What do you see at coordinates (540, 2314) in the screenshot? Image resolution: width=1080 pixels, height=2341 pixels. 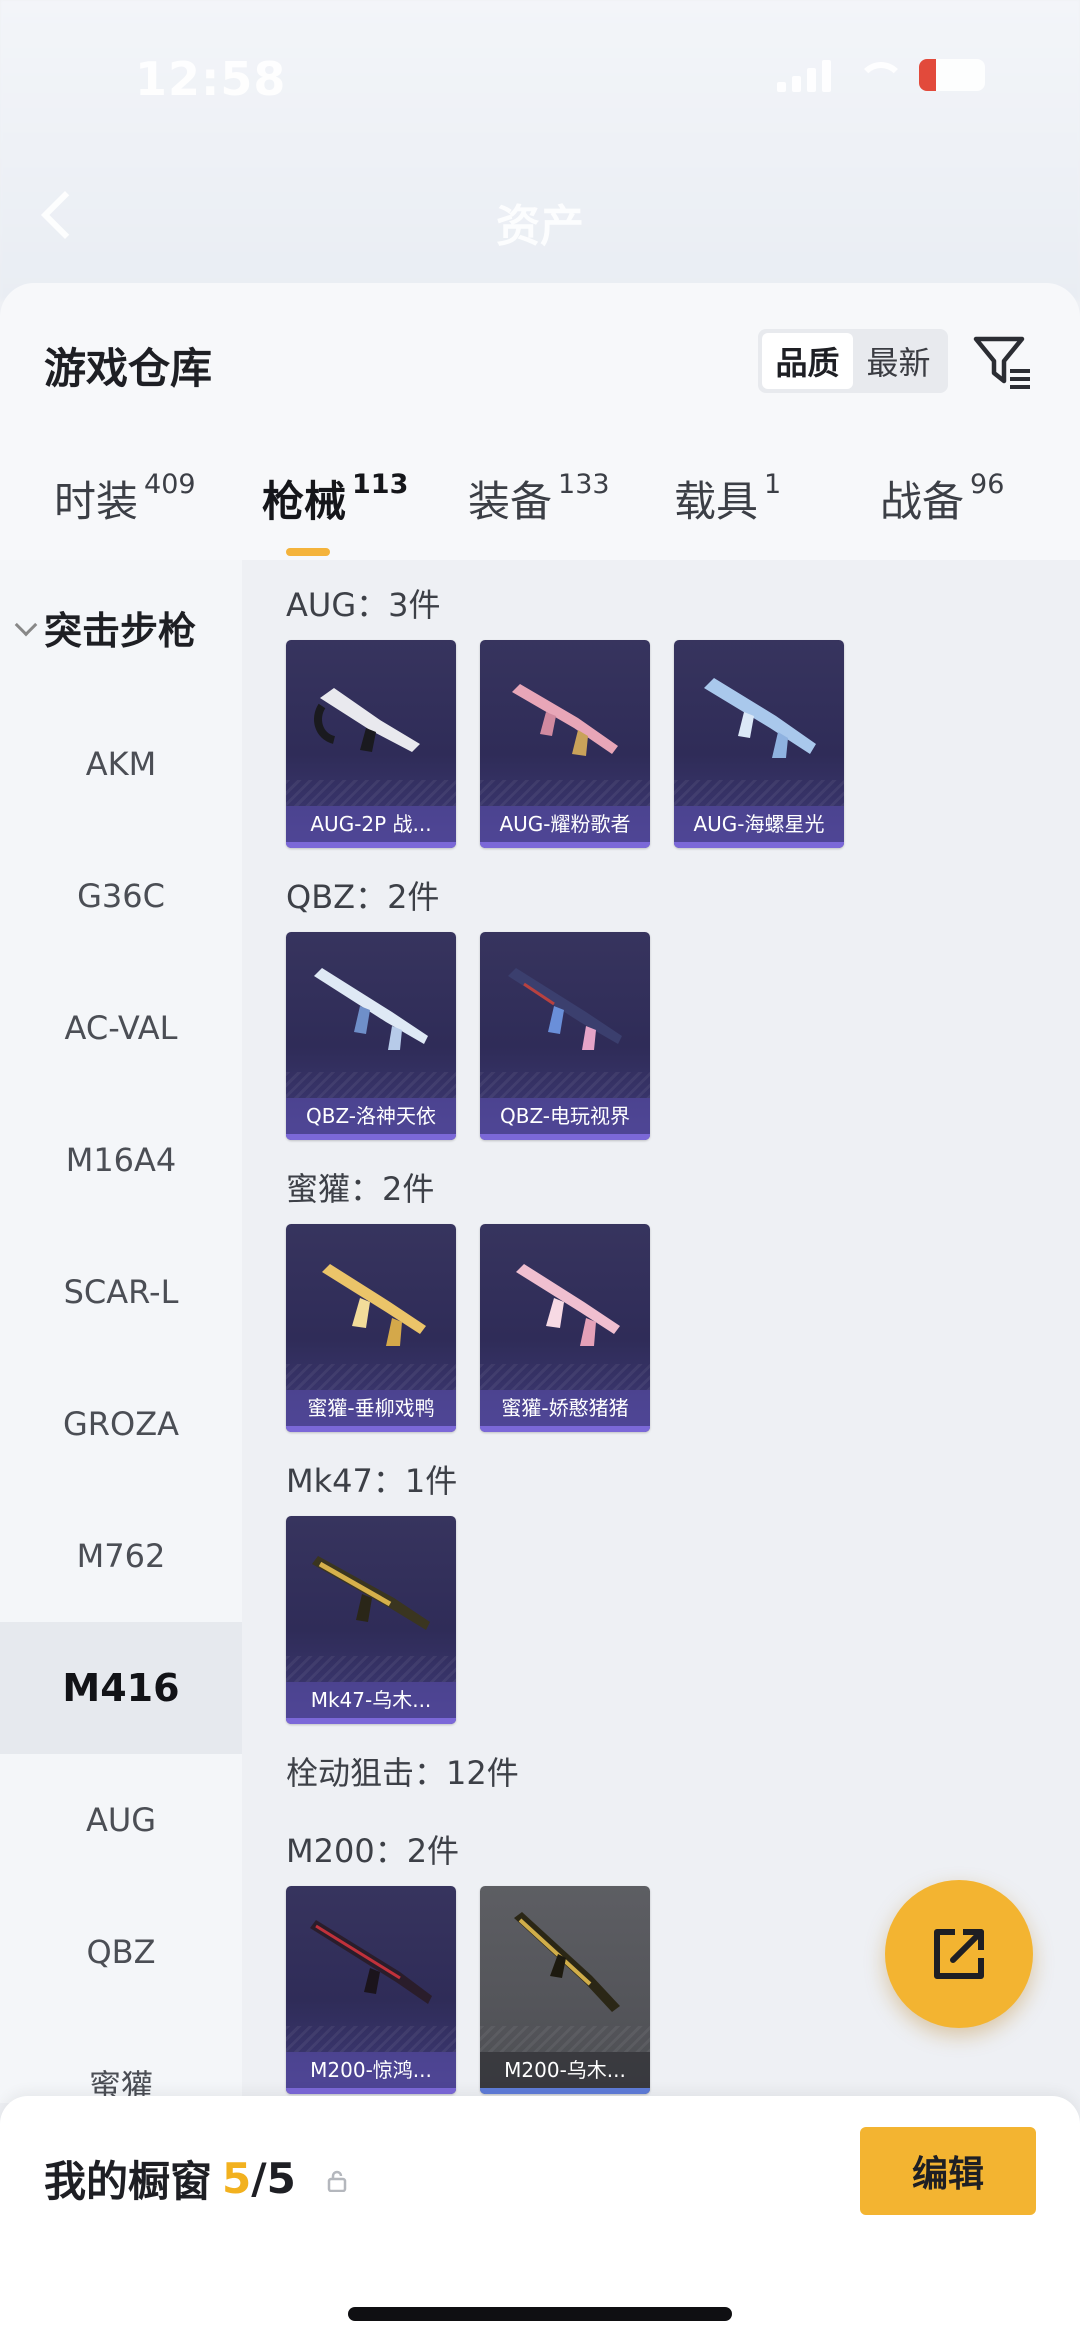 I see `home-indicator` at bounding box center [540, 2314].